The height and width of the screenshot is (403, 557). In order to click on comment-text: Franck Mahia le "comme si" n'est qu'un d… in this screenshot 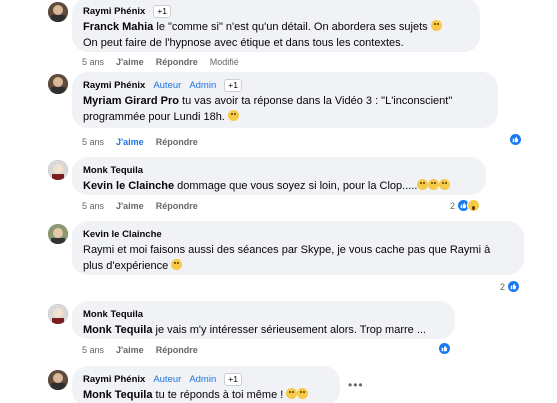, I will do `click(276, 35)`.